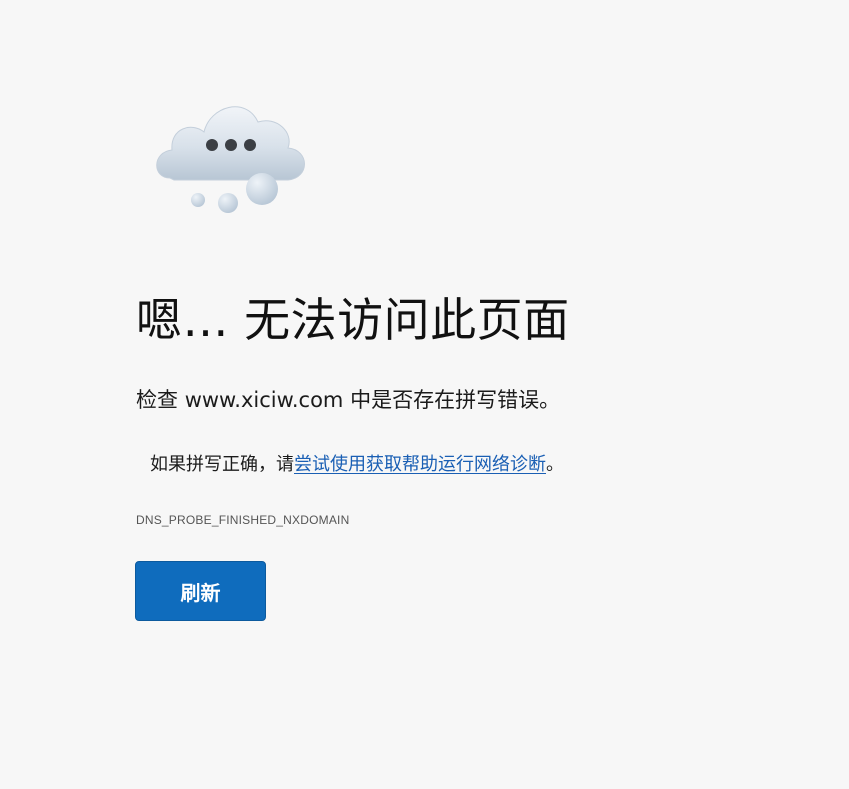 The image size is (849, 789). I want to click on domain-name: www.xiciw.com, so click(264, 400).